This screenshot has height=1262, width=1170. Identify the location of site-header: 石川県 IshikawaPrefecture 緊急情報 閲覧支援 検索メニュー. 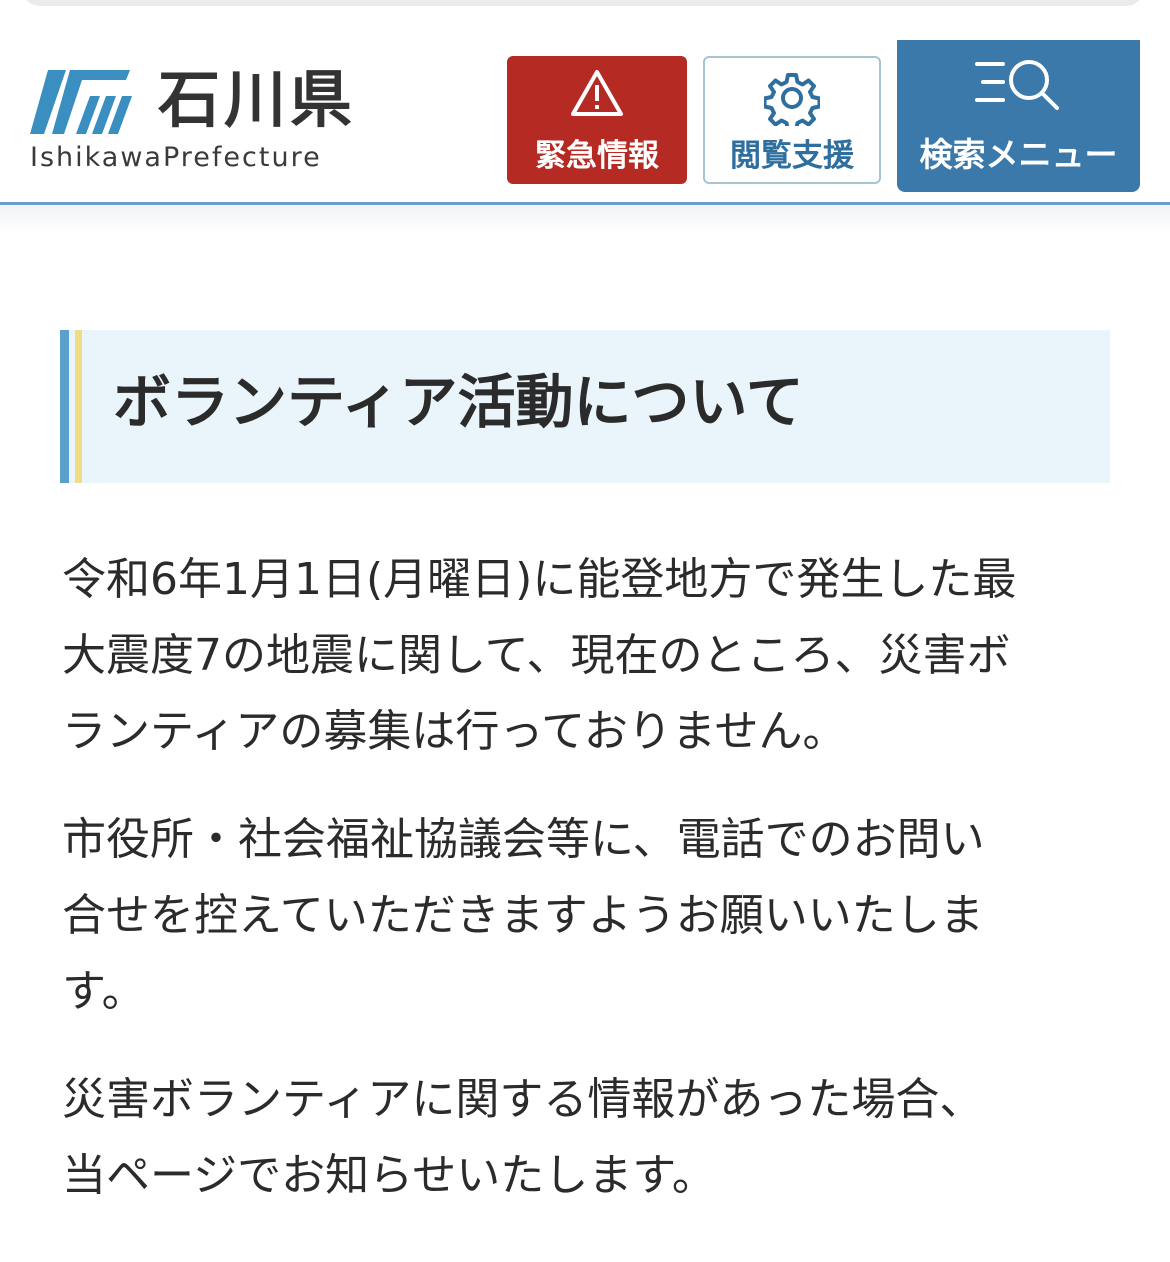
(585, 122).